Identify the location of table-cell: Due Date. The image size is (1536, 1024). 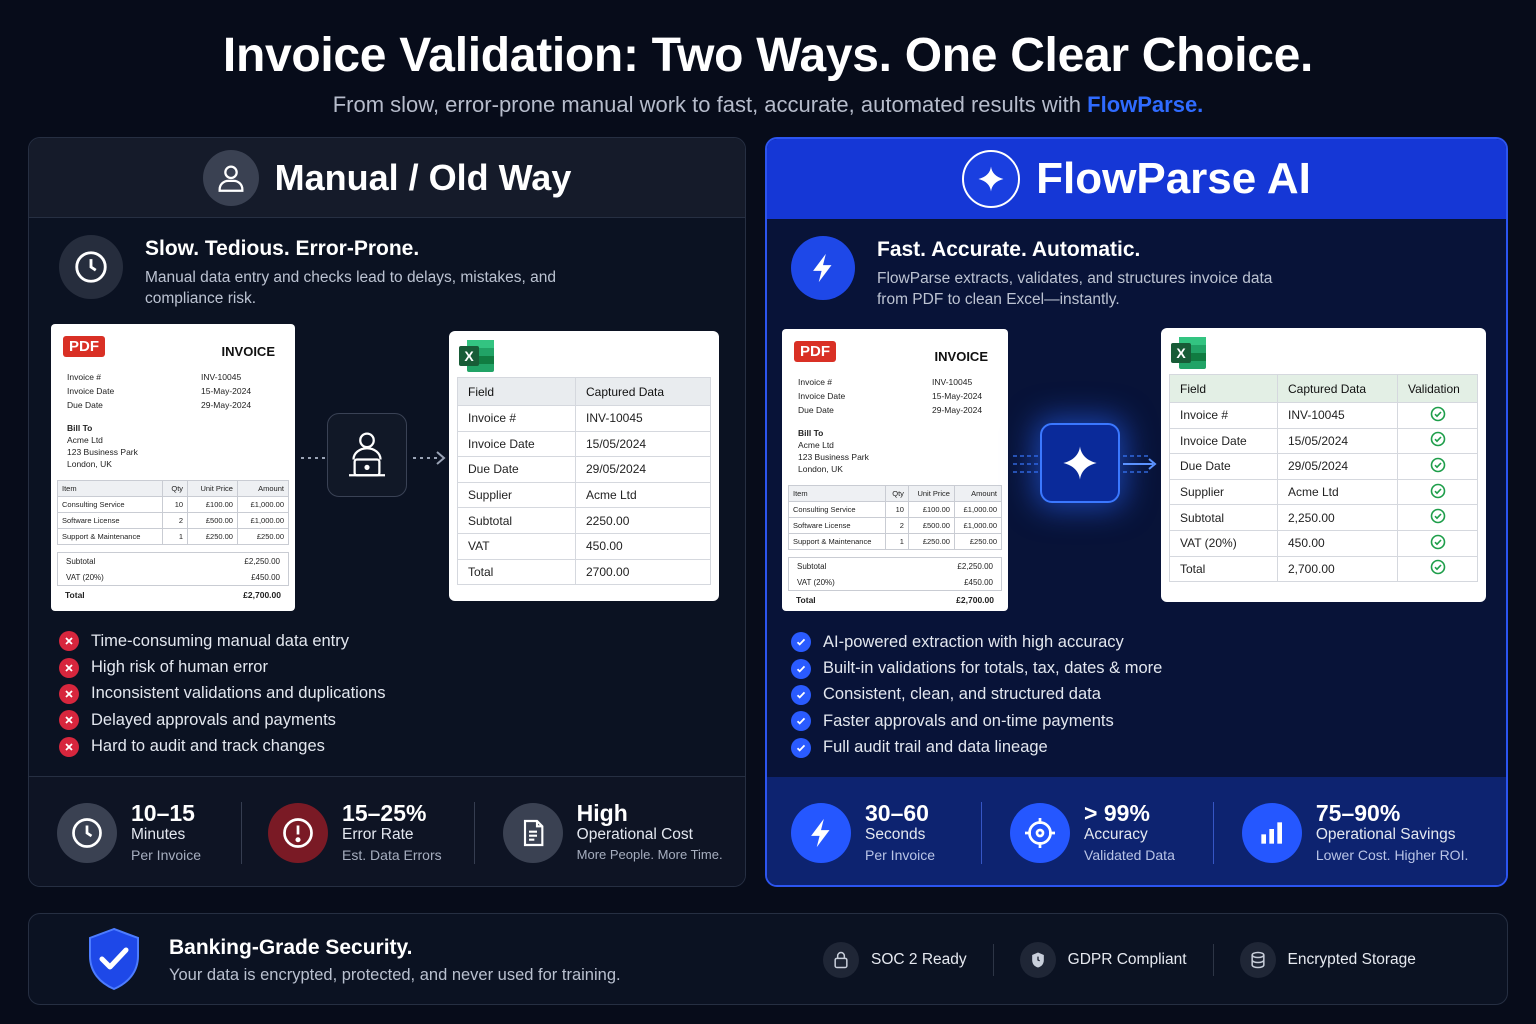
(516, 469).